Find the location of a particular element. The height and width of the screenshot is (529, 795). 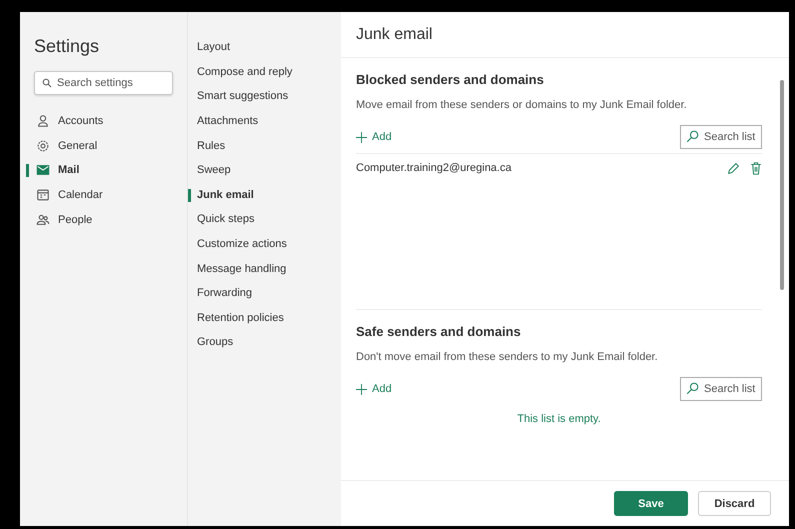

person-icon is located at coordinates (43, 121).